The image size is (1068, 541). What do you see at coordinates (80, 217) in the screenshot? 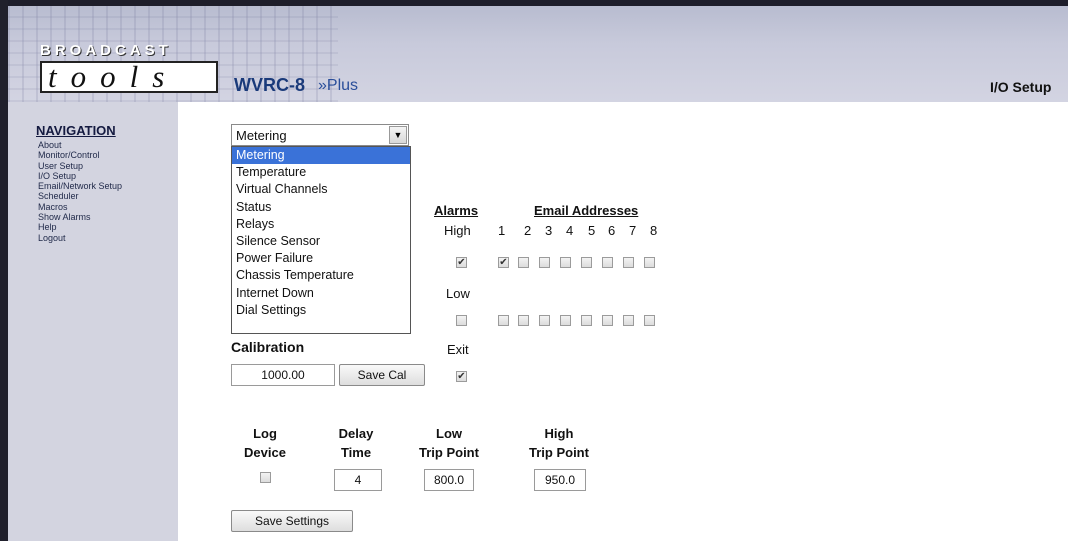
I see `nav-item-show-alarms: Show Alarms` at bounding box center [80, 217].